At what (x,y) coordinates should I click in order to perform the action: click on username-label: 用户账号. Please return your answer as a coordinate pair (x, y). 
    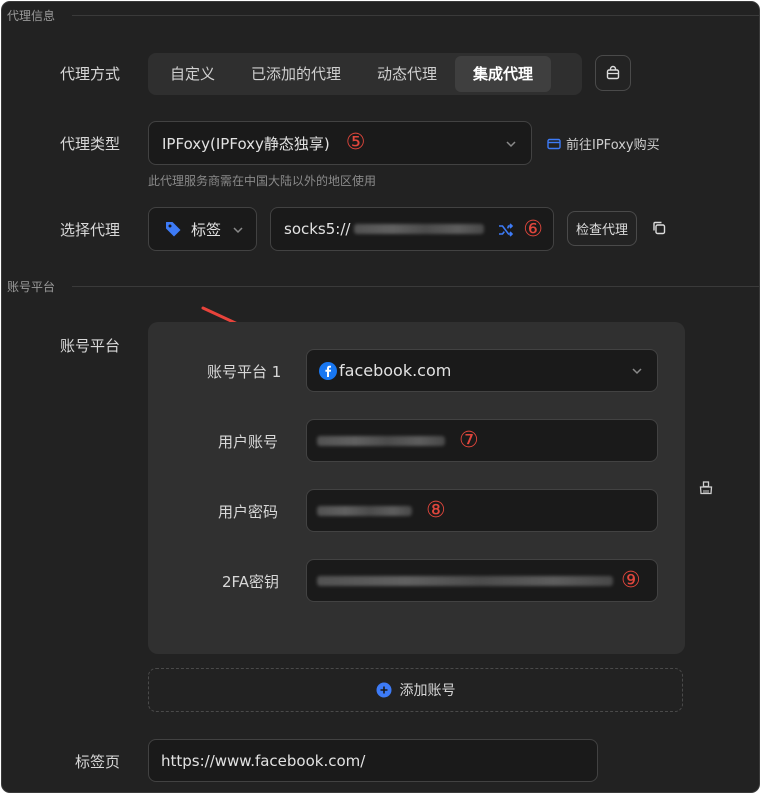
    Looking at the image, I should click on (248, 442).